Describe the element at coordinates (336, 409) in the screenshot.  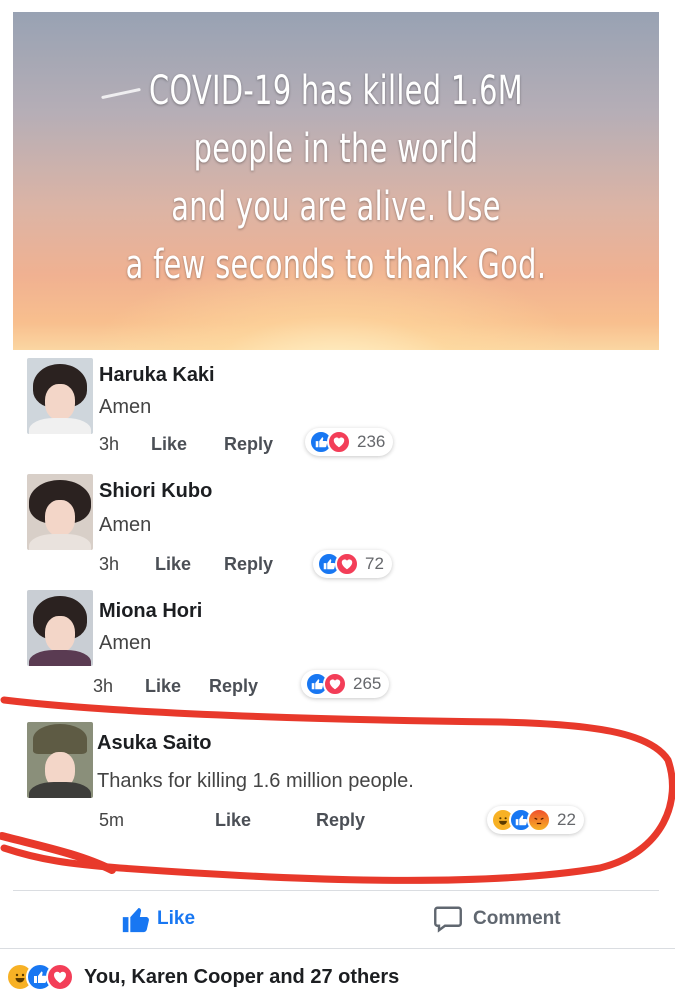
I see `comment-item: Haruka Kaki Amen 3h Like Reply 236` at that location.